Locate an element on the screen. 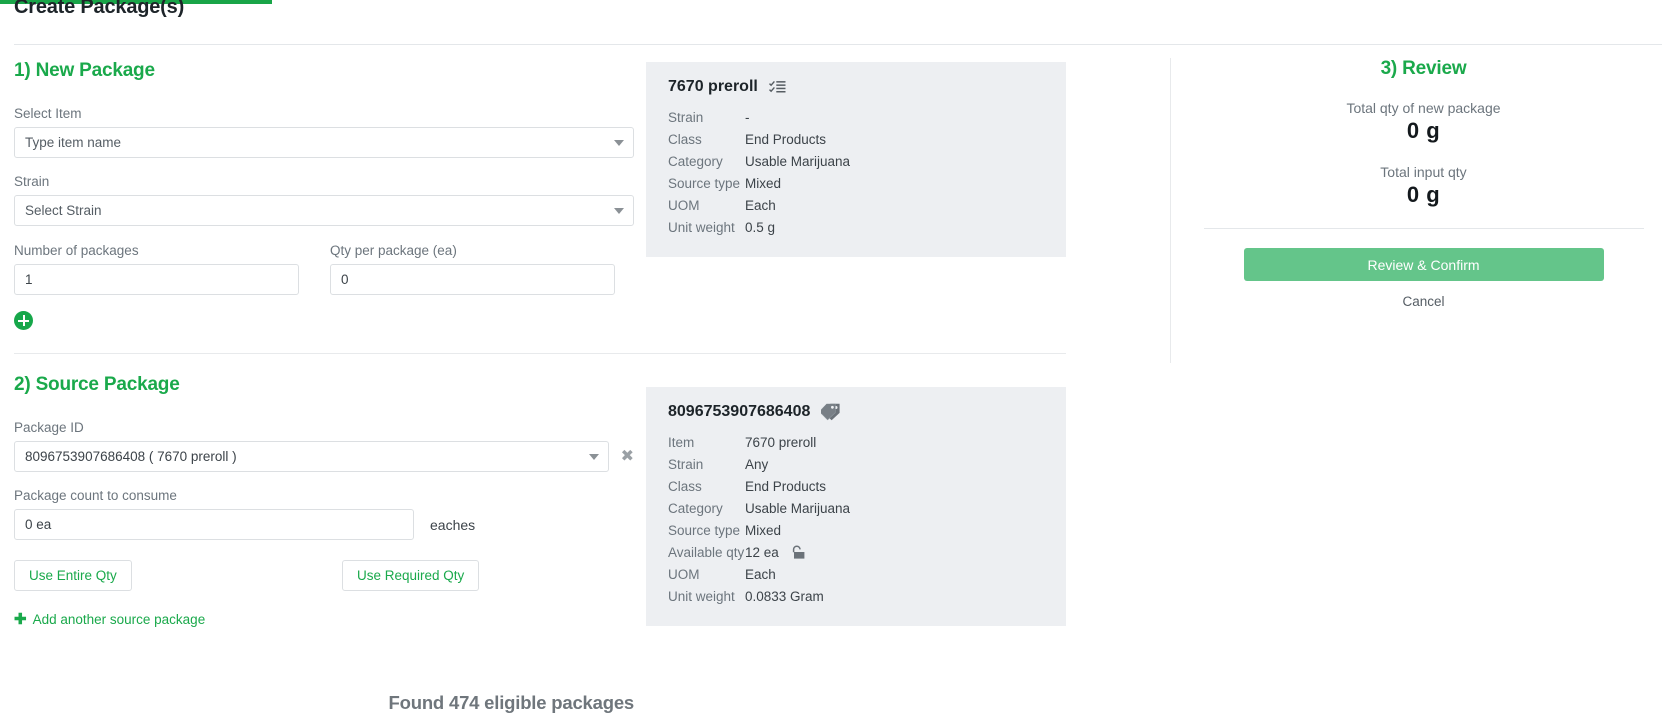  source-card-row-value: Mixed is located at coordinates (763, 530).